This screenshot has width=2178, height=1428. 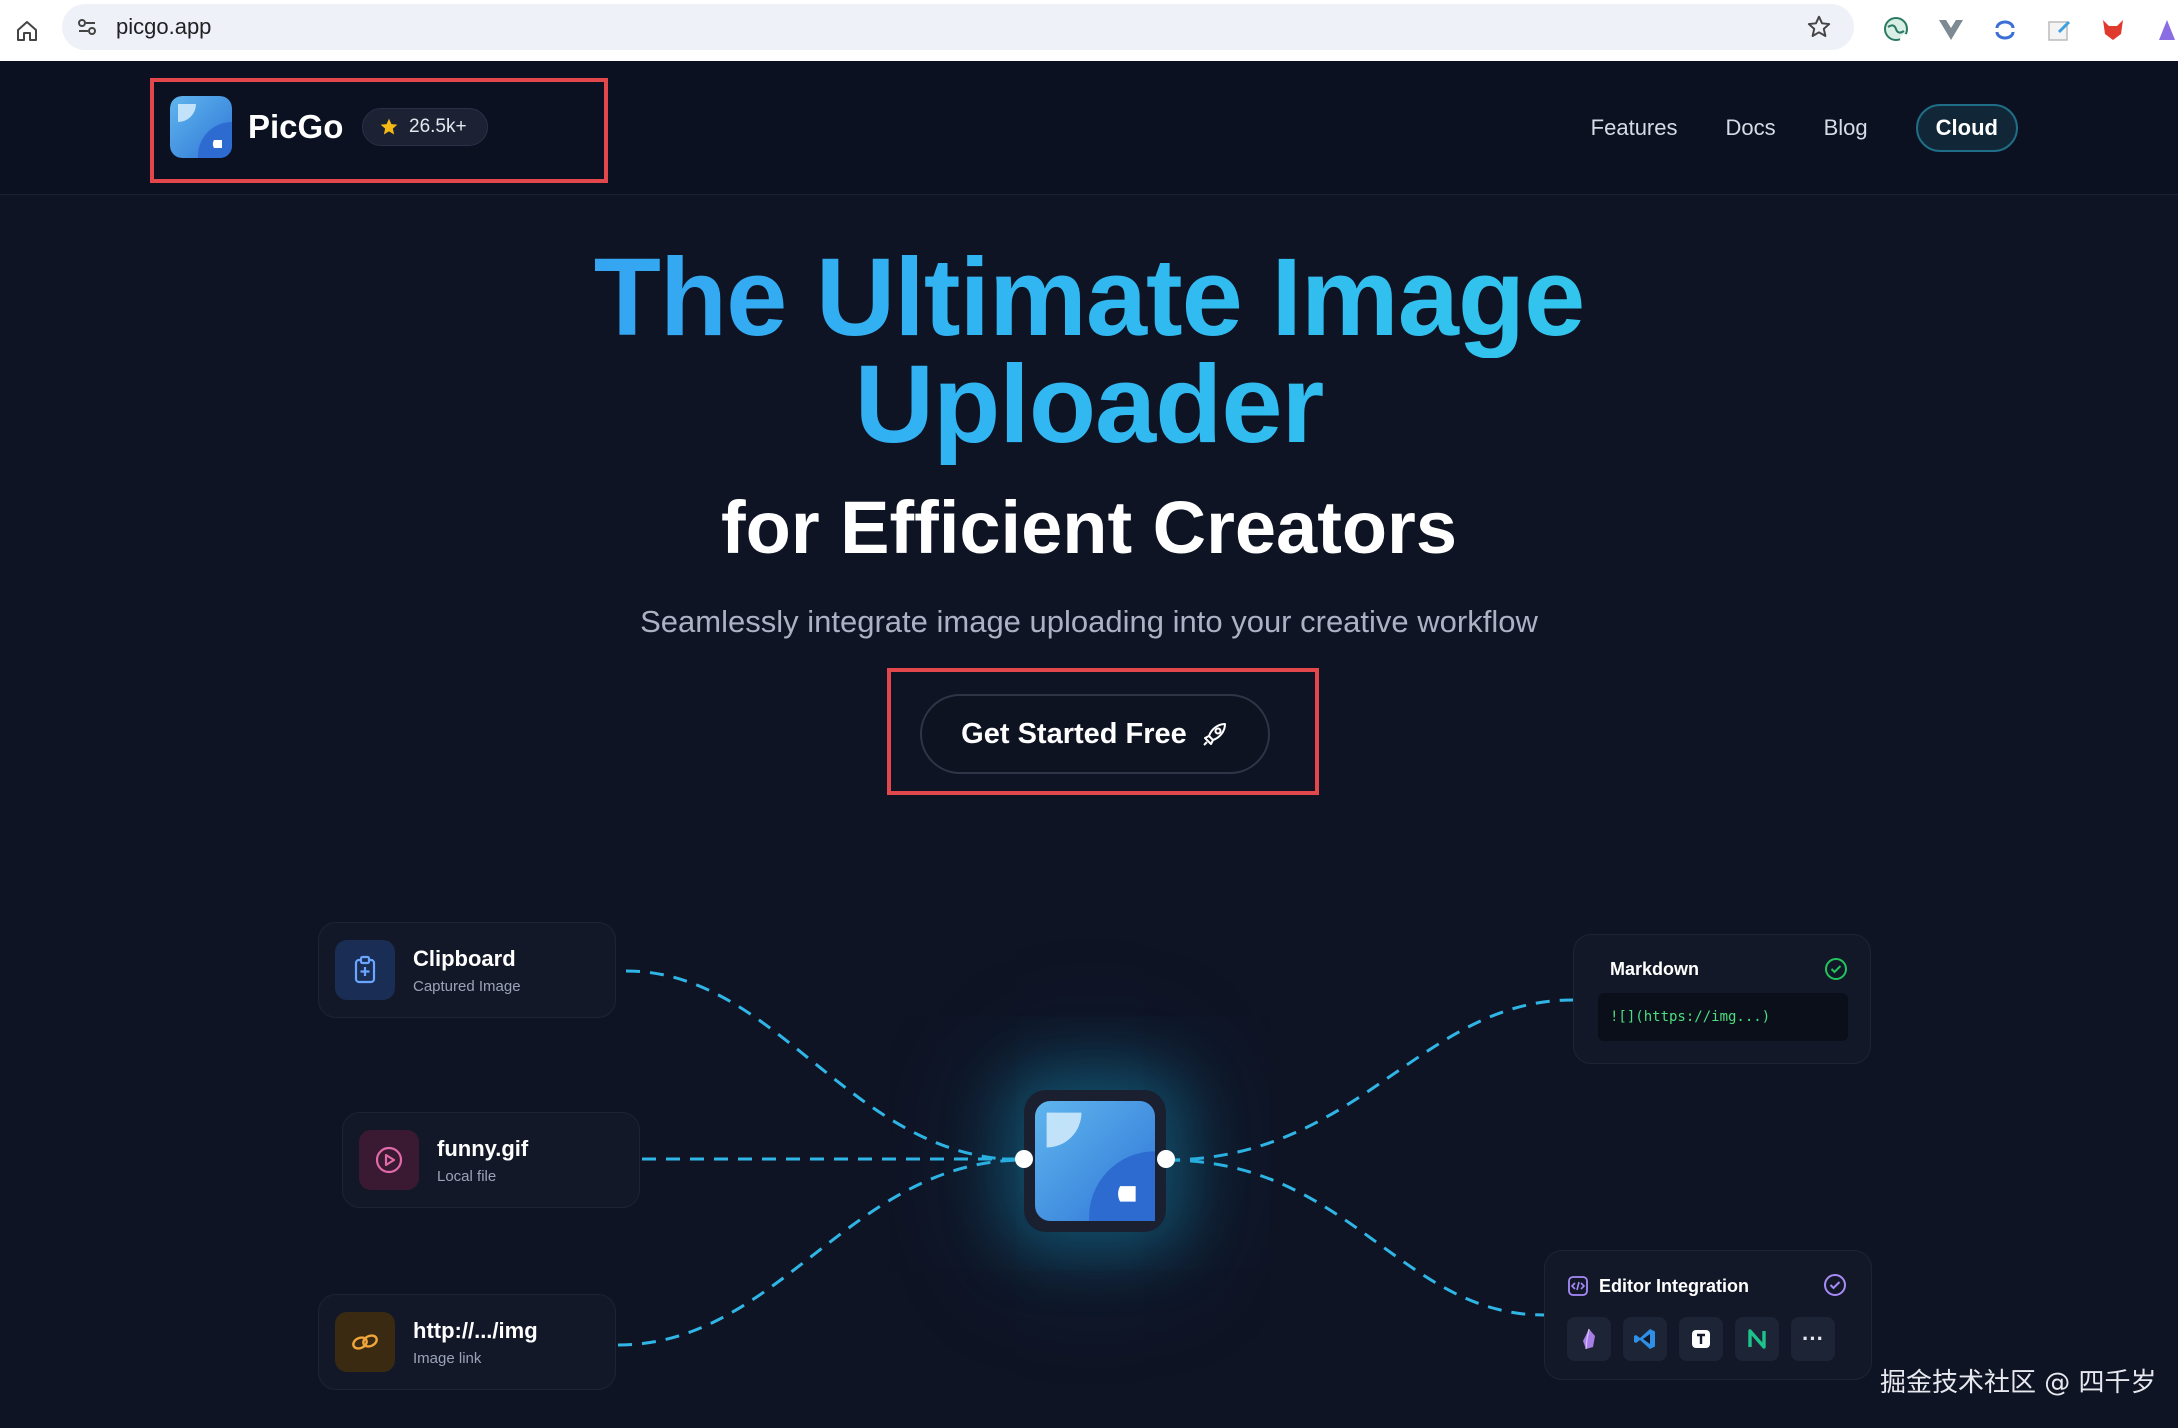 I want to click on play-circle-icon, so click(x=389, y=1160).